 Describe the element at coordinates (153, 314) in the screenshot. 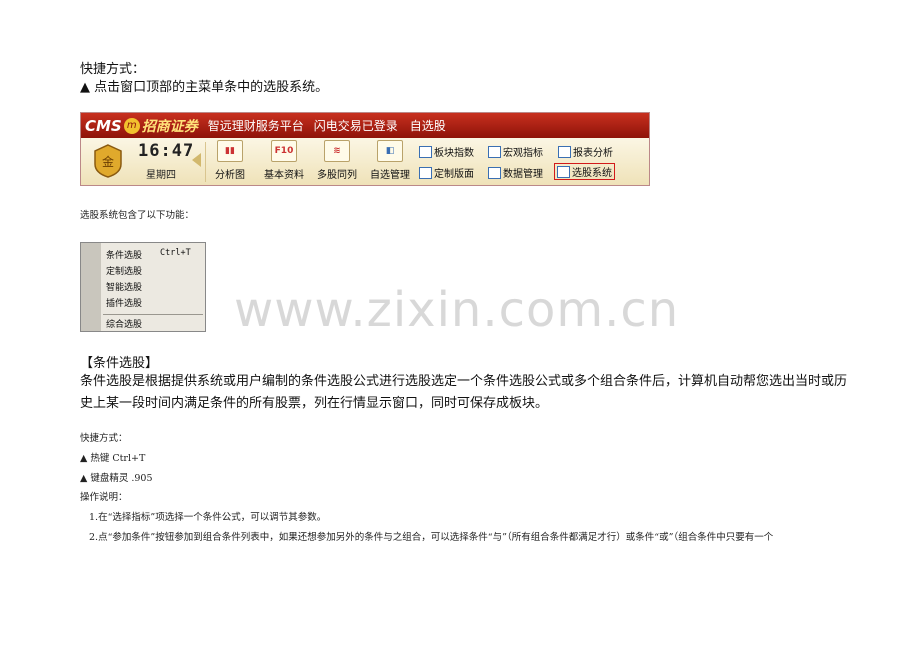

I see `menu-divider` at that location.